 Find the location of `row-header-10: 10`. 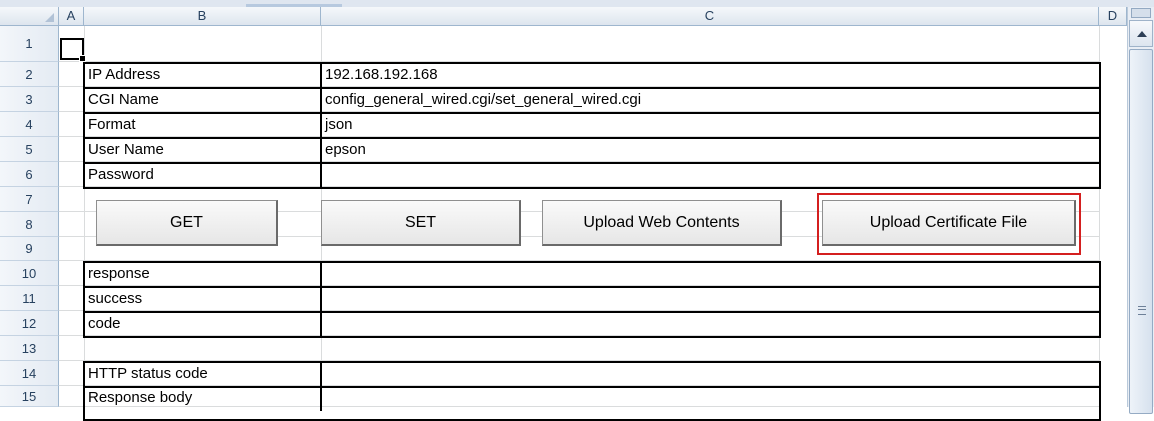

row-header-10: 10 is located at coordinates (29, 273).